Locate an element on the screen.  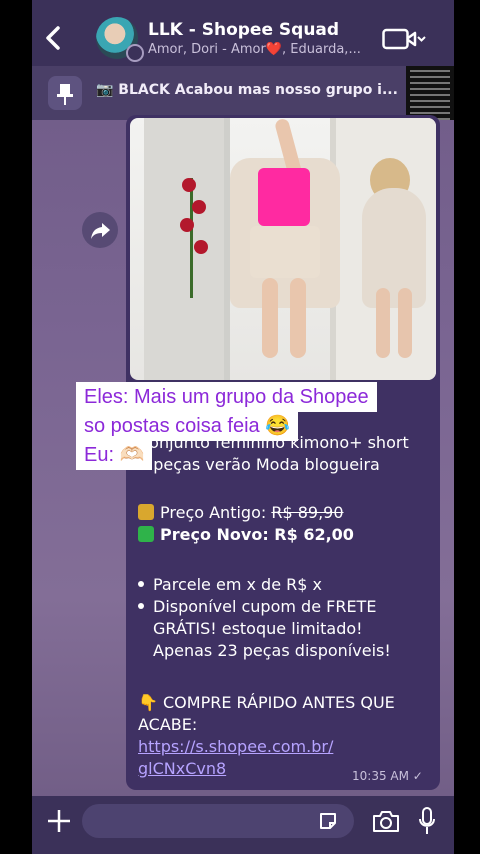
check-mark-icon is located at coordinates (146, 534).